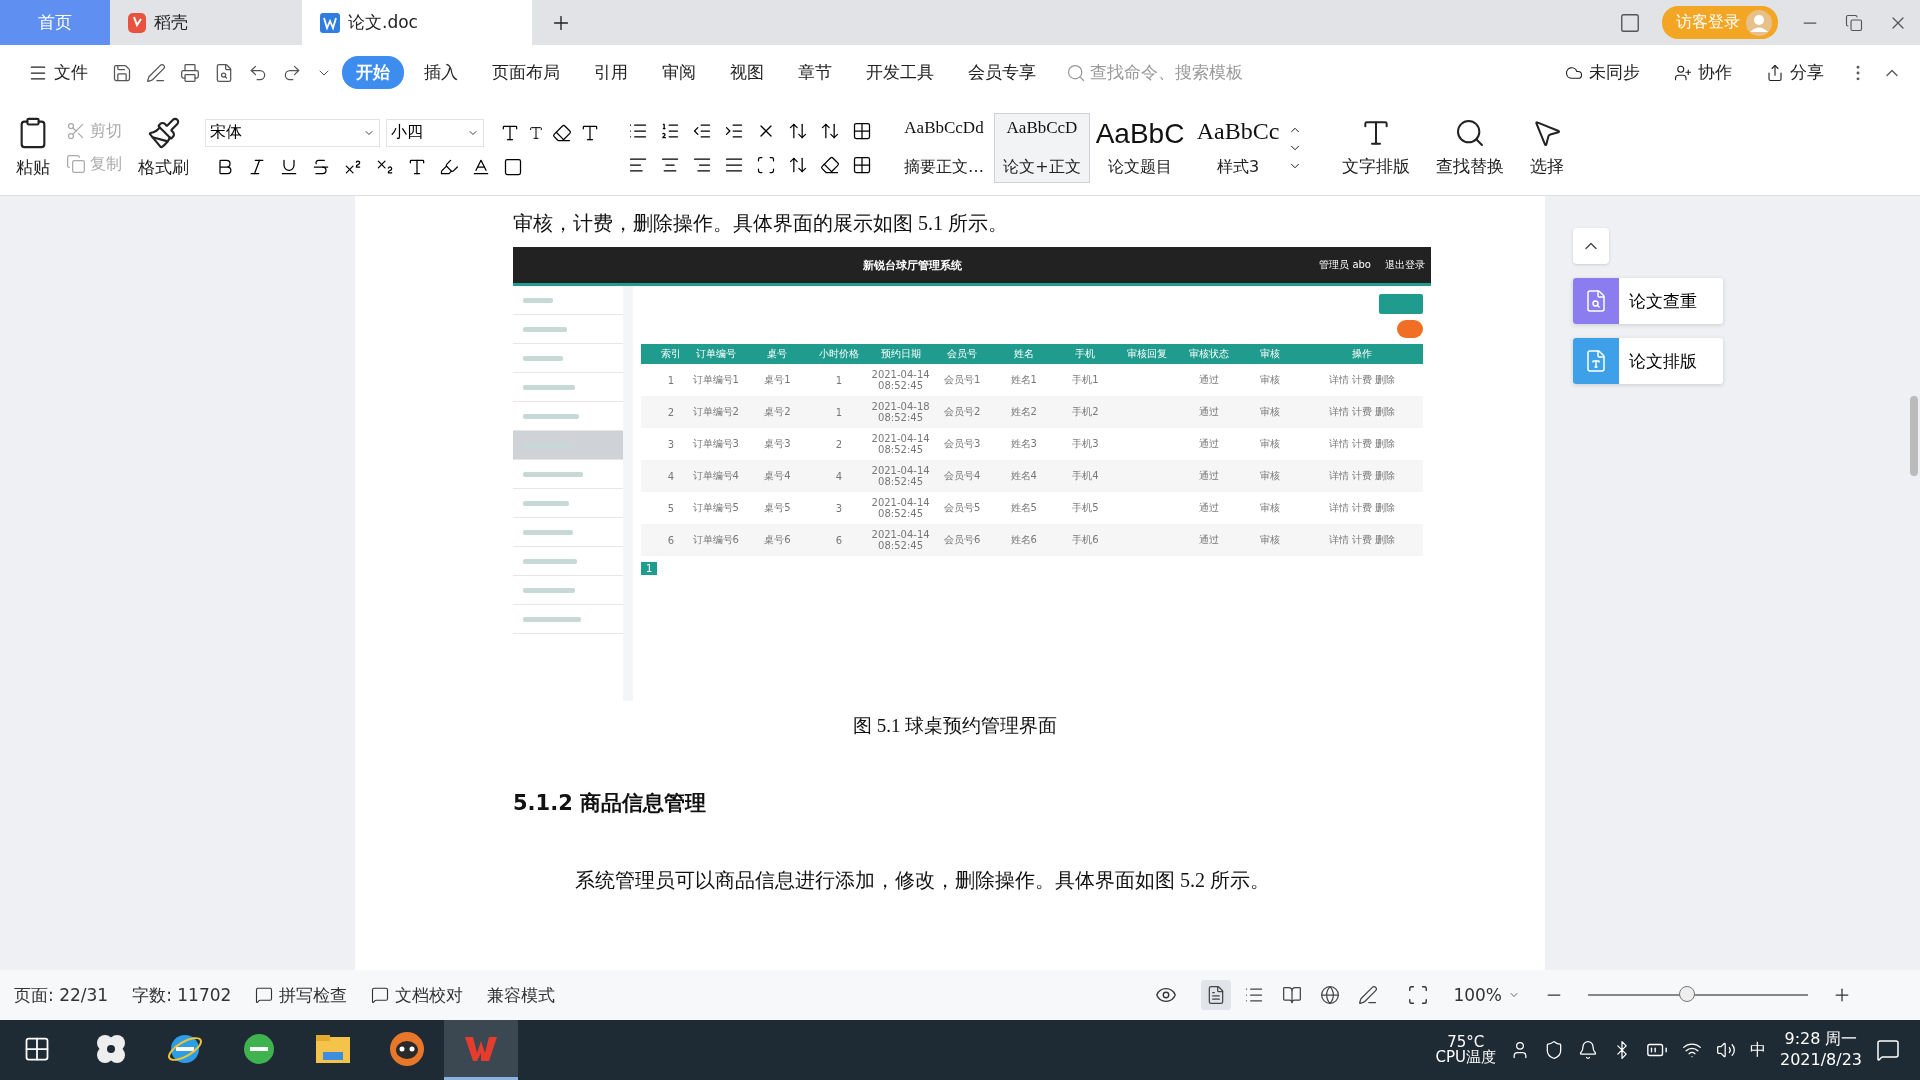  Describe the element at coordinates (1725, 1050) in the screenshot. I see `volume-icon` at that location.